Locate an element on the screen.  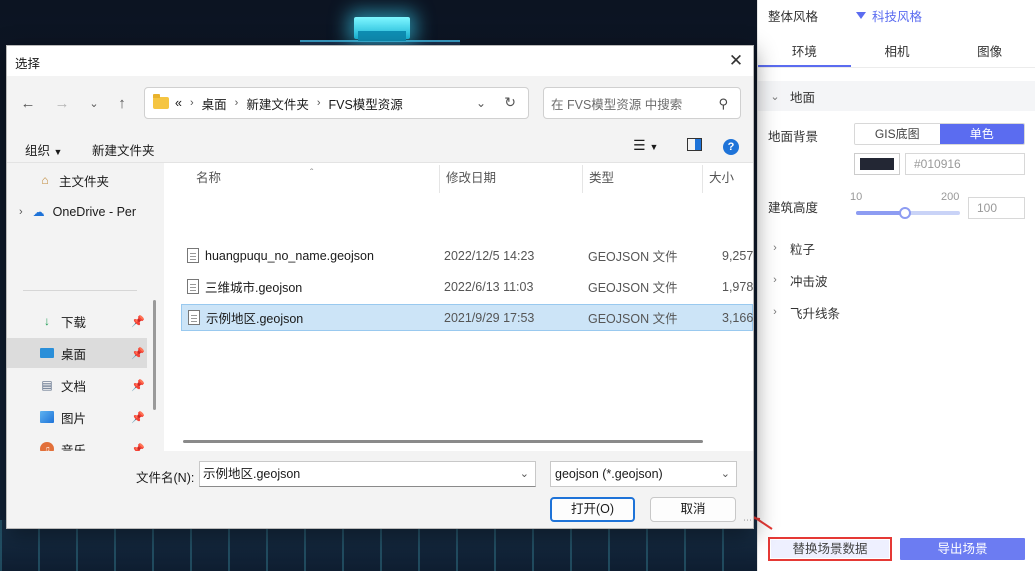
file-icon is located at coordinates (193, 286).